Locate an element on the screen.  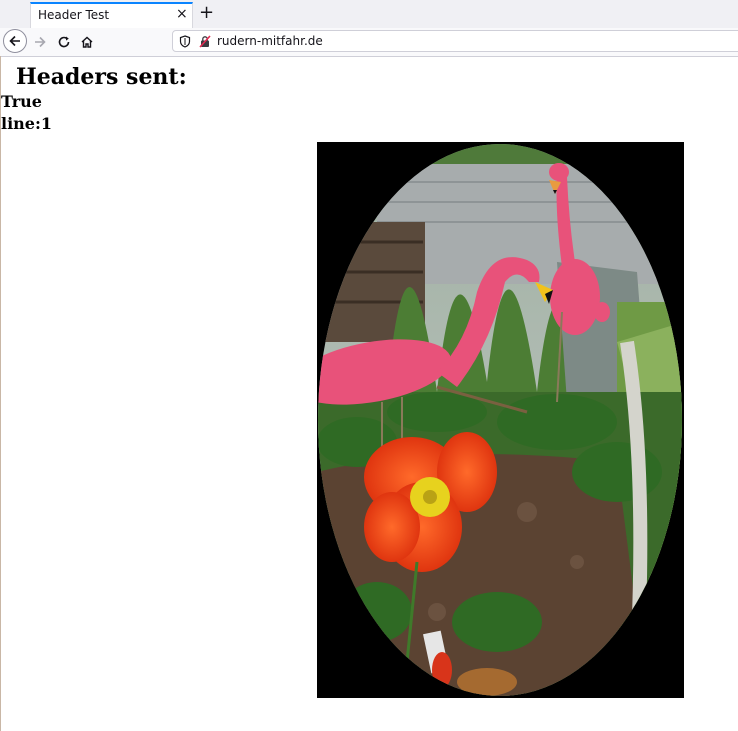
forward-button is located at coordinates (40, 42).